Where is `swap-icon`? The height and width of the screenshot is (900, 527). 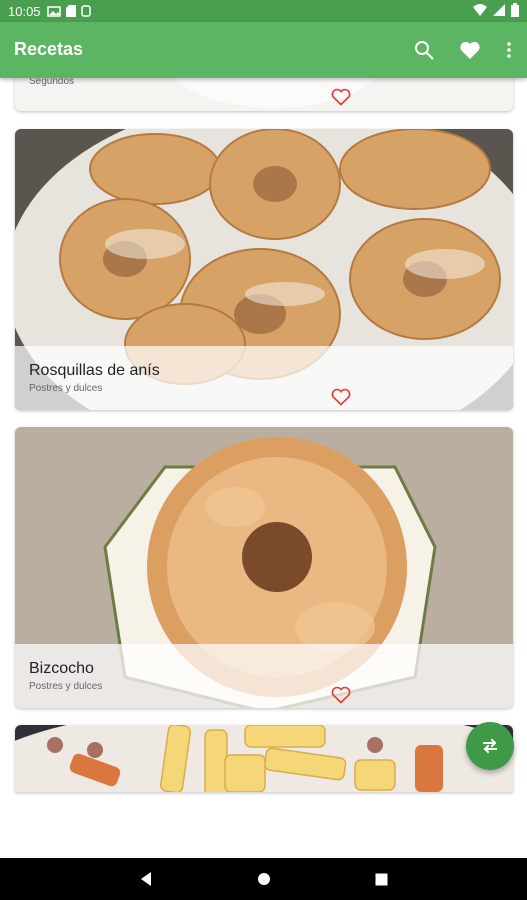 swap-icon is located at coordinates (490, 746).